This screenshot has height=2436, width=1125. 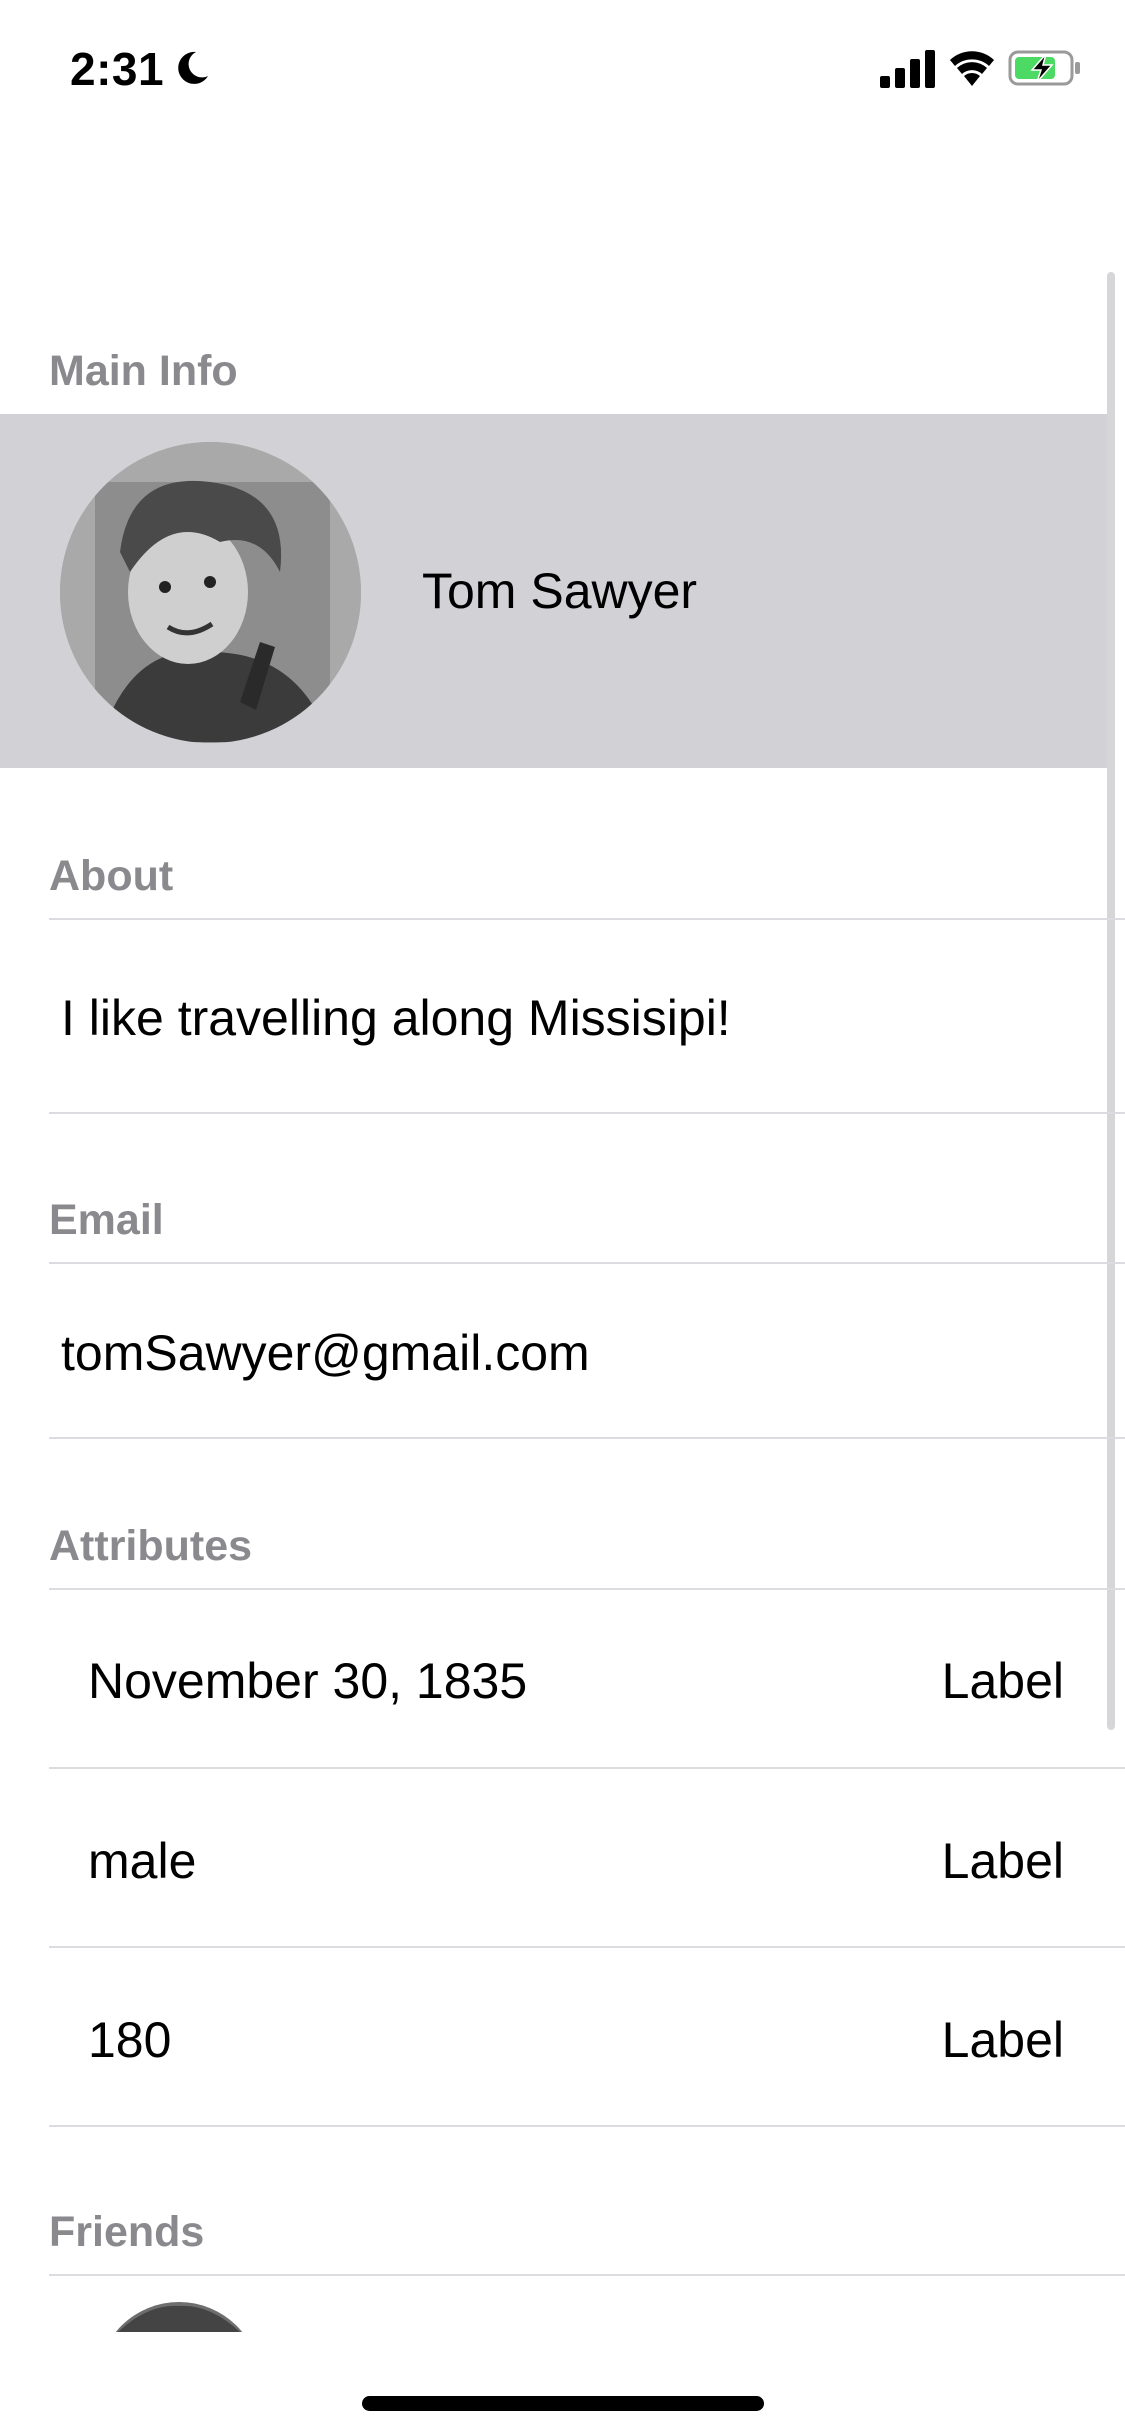 I want to click on section-header-about: About, so click(x=111, y=876).